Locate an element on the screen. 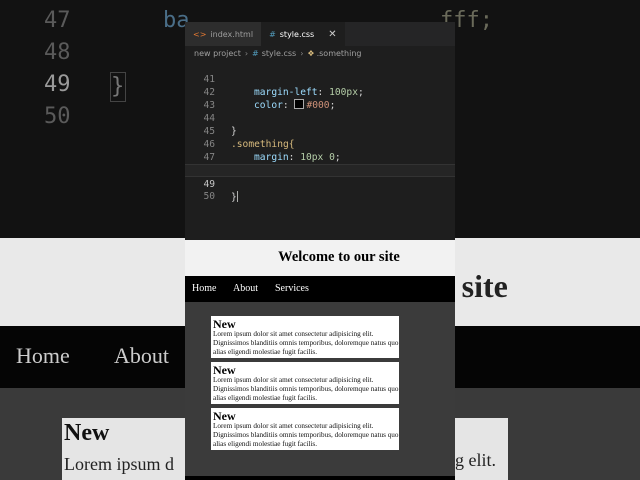 The height and width of the screenshot is (480, 640). bg-line-number: 48 is located at coordinates (57, 52).